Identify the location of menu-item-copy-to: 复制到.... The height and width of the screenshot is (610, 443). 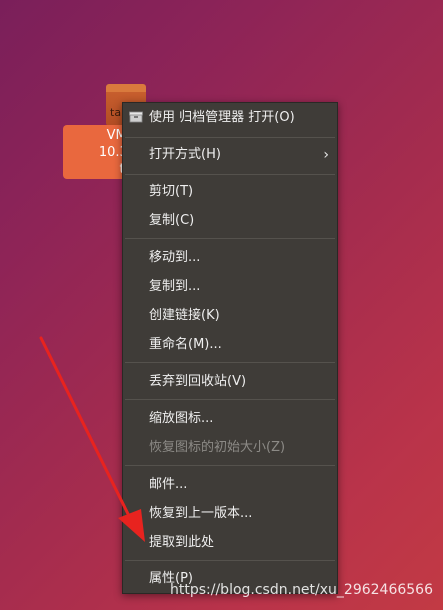
(230, 287).